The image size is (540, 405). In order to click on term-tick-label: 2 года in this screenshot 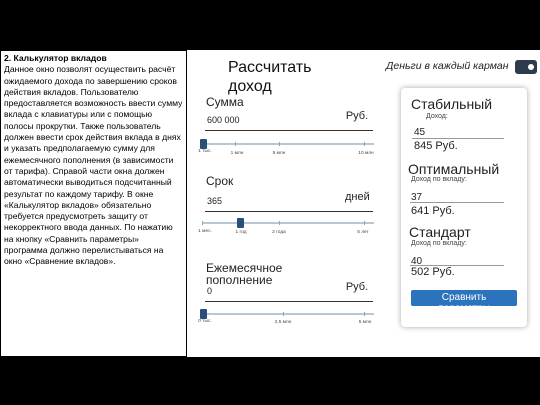, I will do `click(279, 232)`.